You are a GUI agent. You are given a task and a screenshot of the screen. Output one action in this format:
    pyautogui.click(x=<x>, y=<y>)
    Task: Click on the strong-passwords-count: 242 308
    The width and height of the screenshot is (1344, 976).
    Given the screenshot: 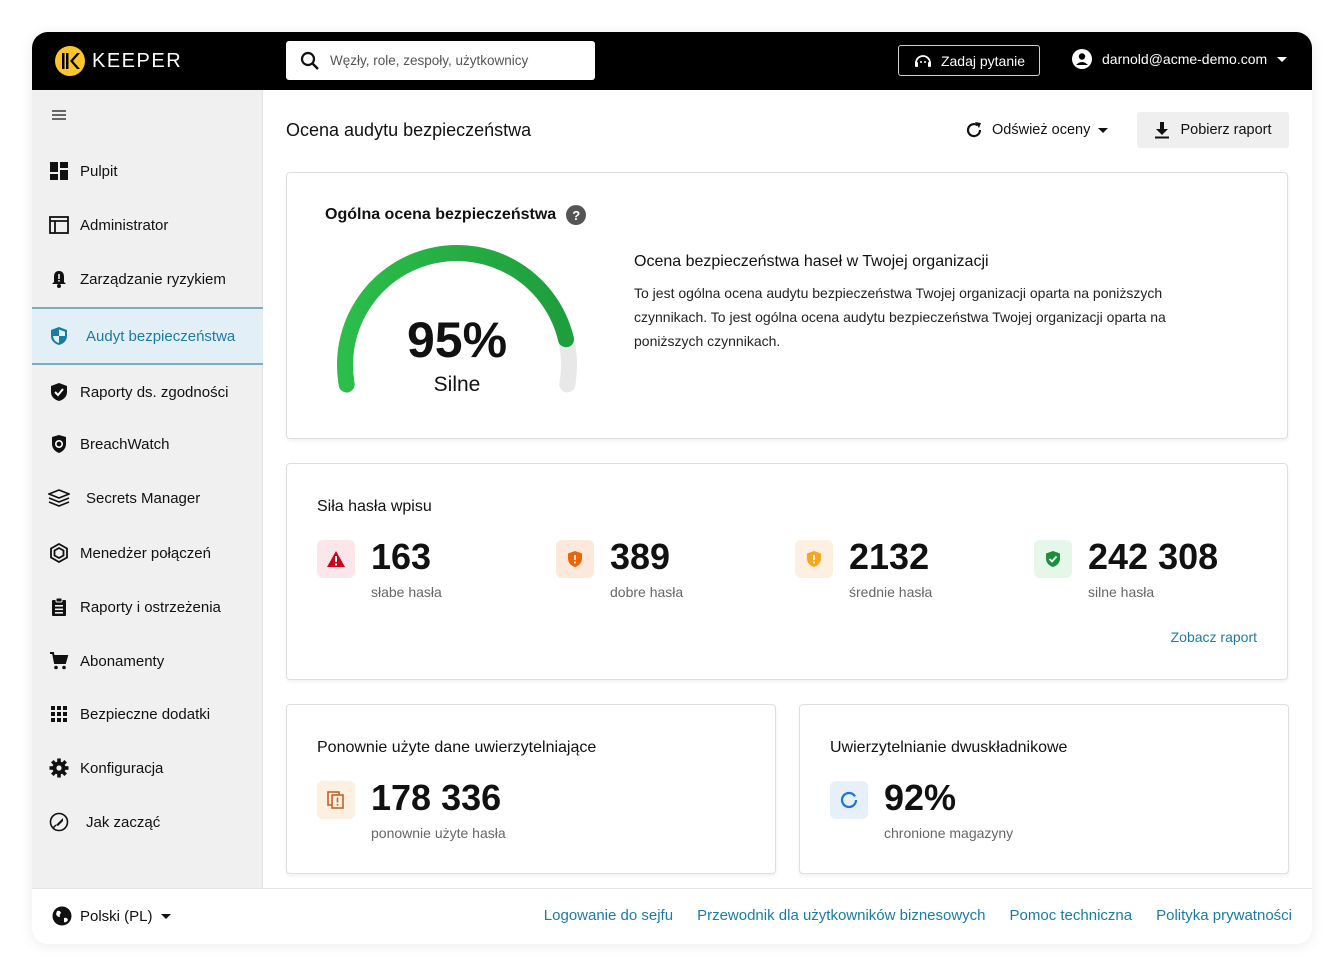 What is the action you would take?
    pyautogui.click(x=1153, y=556)
    